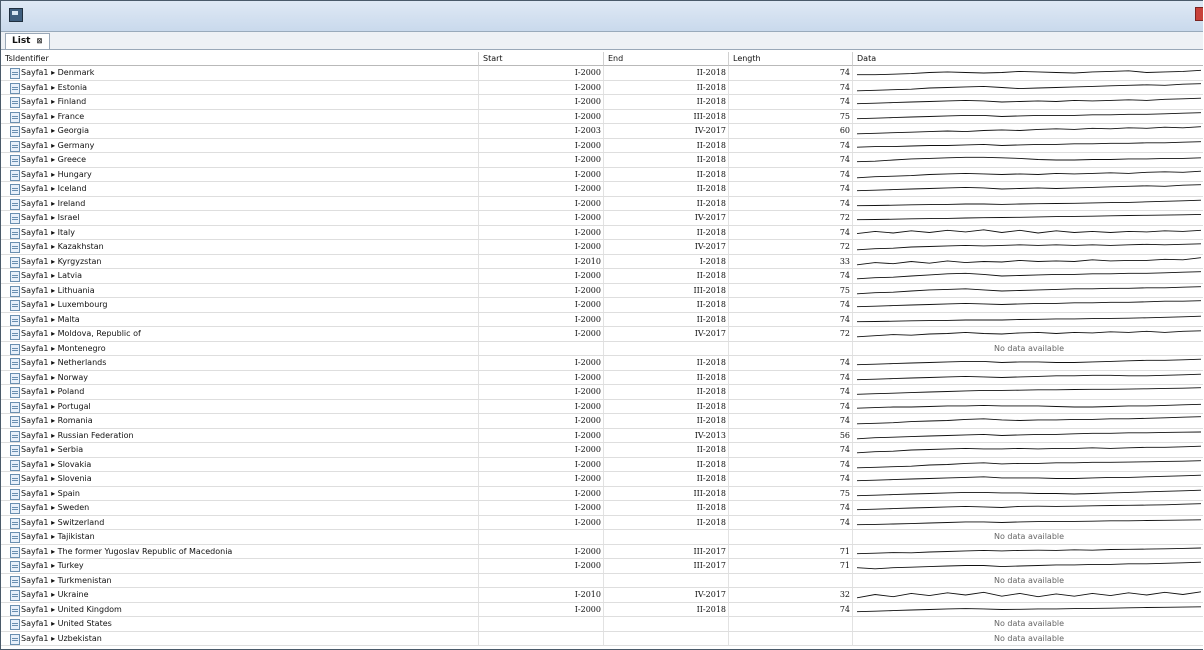 The image size is (1204, 650). I want to click on table-row: Sayfa1 ▸ Serbia I-2000 II-2018 74, so click(602, 450).